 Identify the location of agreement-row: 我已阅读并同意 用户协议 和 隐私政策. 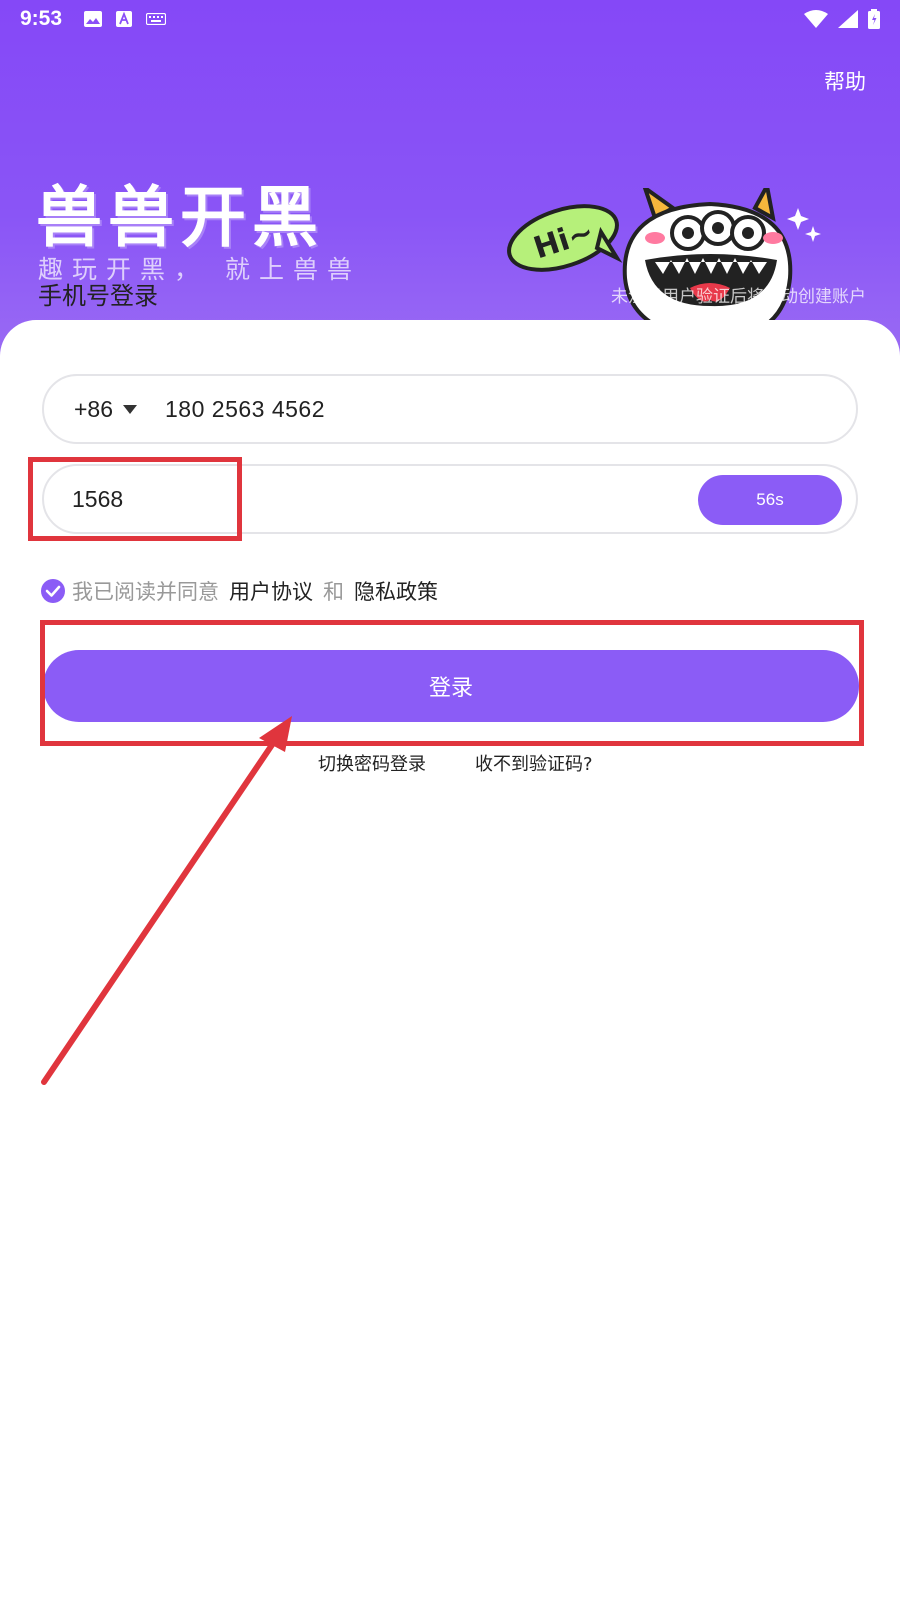
(239, 591).